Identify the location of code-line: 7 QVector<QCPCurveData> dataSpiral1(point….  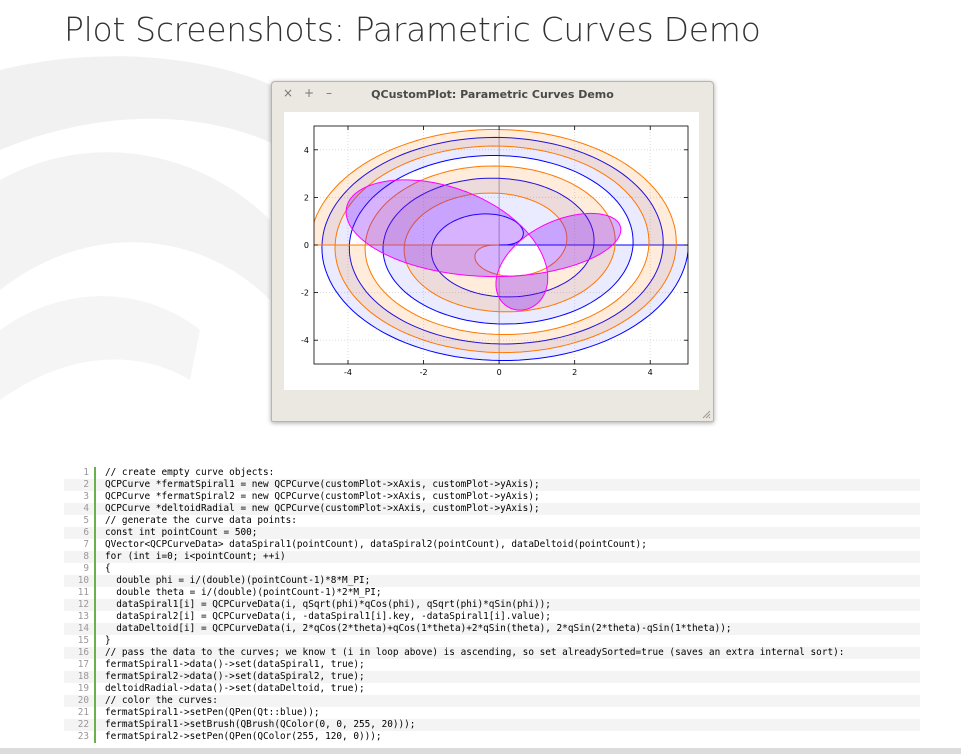
(492, 545).